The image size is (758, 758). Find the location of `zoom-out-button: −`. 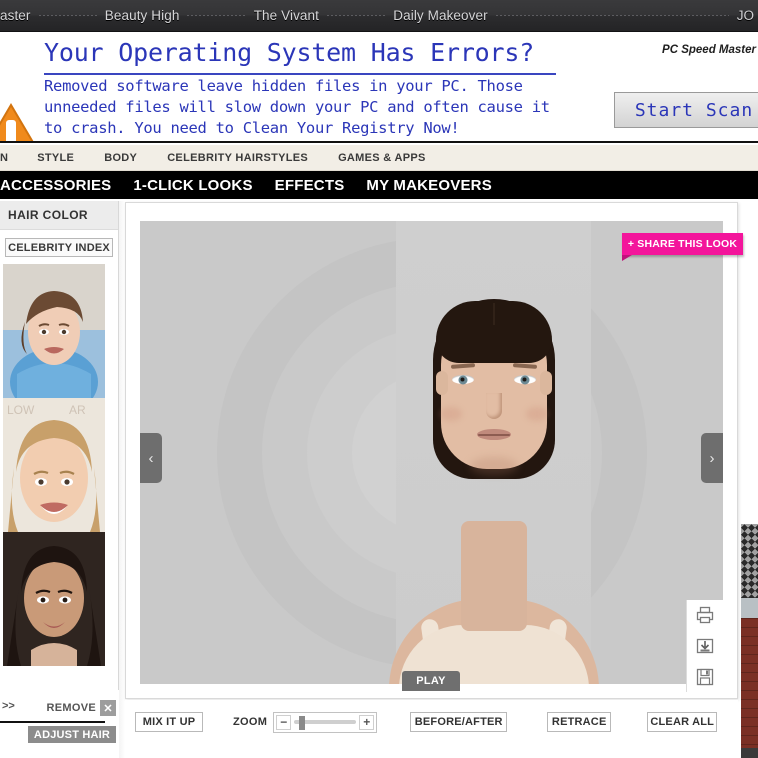

zoom-out-button: − is located at coordinates (284, 722).